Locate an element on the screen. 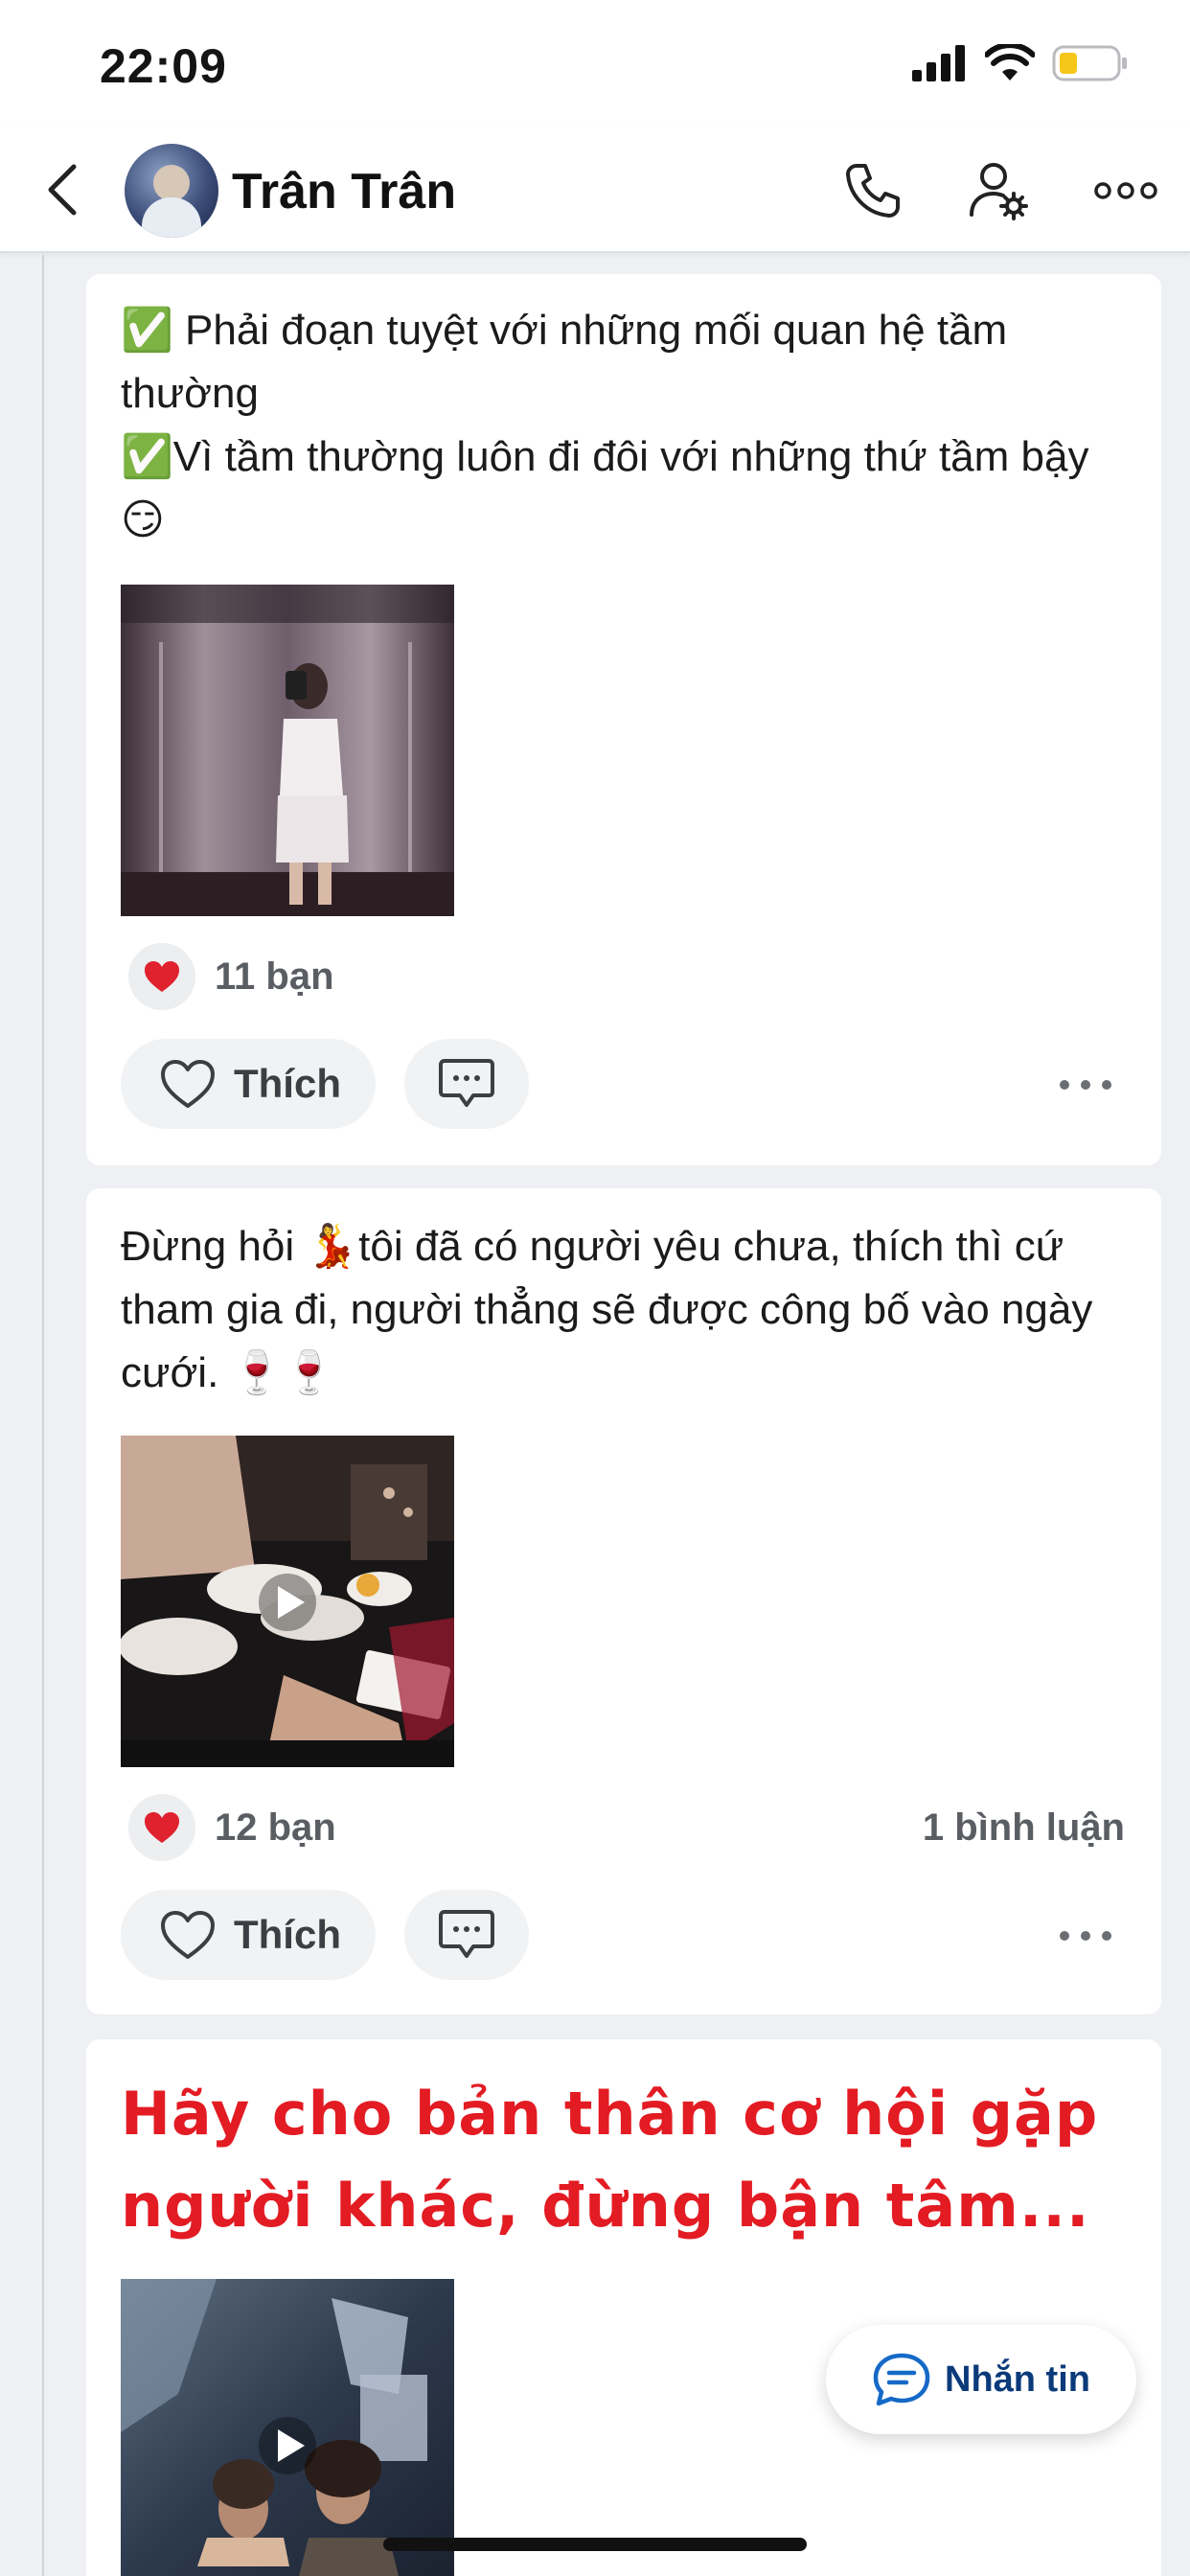  wifi-icon is located at coordinates (1010, 62).